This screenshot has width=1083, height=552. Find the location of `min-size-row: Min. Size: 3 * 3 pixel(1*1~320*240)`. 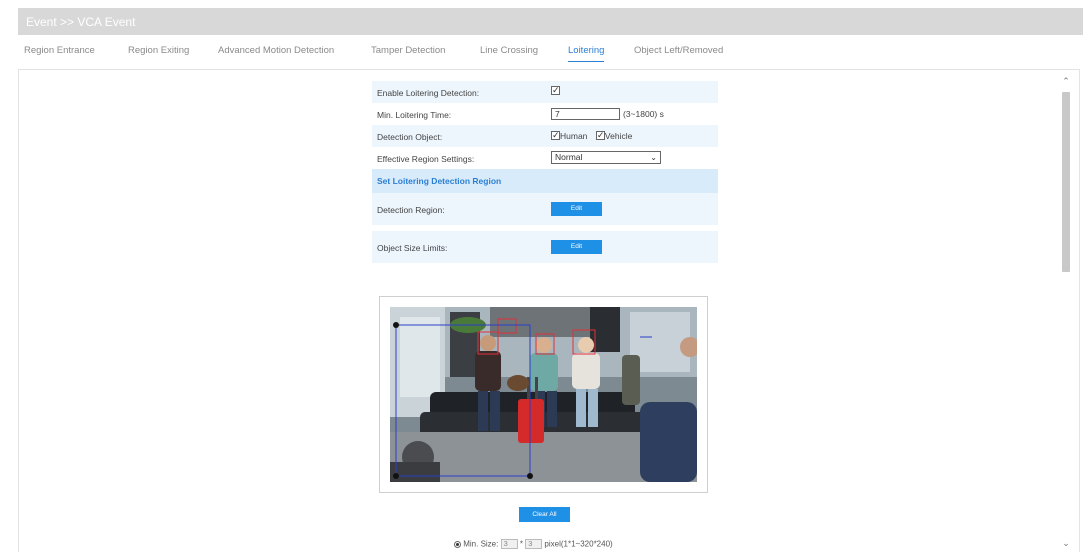

min-size-row: Min. Size: 3 * 3 pixel(1*1~320*240) is located at coordinates (533, 544).